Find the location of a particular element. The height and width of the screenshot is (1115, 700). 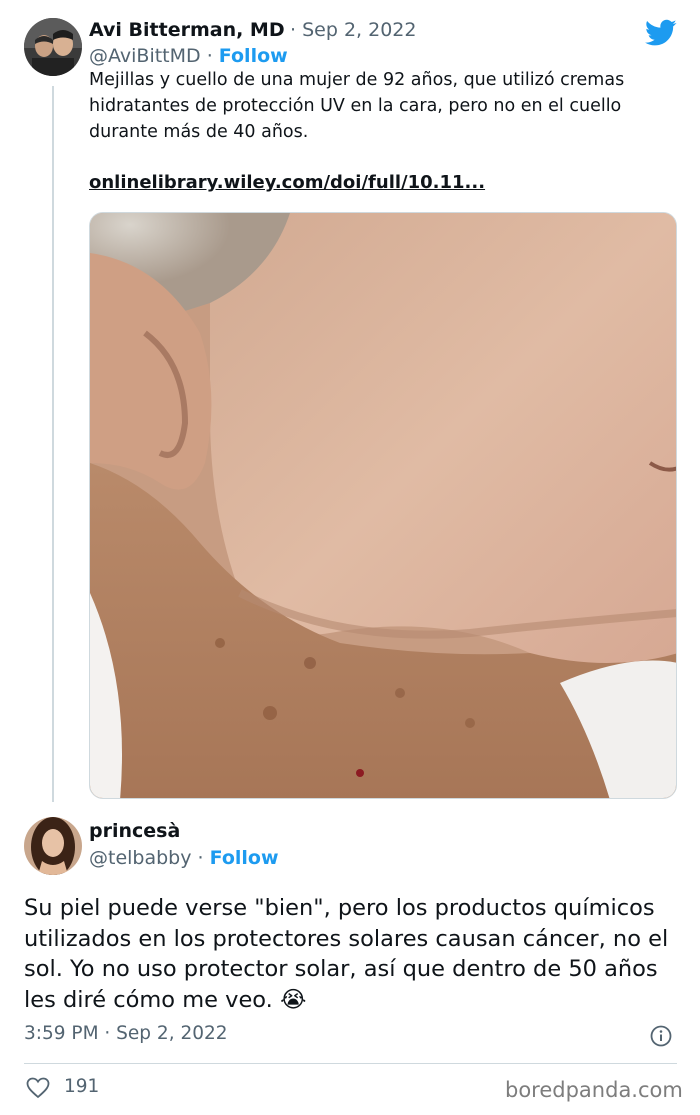

quoted-date: Sep 2, 2022 is located at coordinates (359, 30).